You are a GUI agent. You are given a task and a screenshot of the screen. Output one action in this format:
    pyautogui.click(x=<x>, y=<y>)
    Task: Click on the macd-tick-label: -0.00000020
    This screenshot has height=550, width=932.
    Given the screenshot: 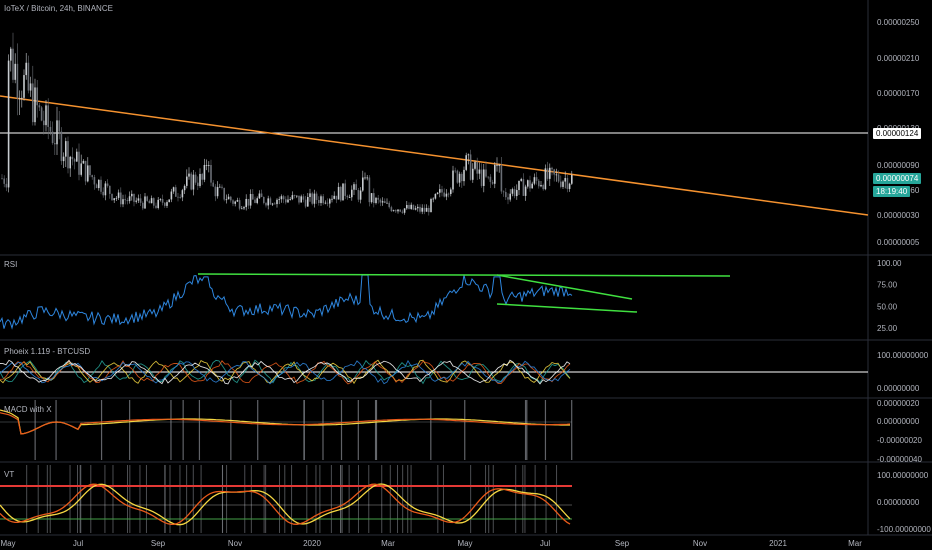 What is the action you would take?
    pyautogui.click(x=899, y=440)
    